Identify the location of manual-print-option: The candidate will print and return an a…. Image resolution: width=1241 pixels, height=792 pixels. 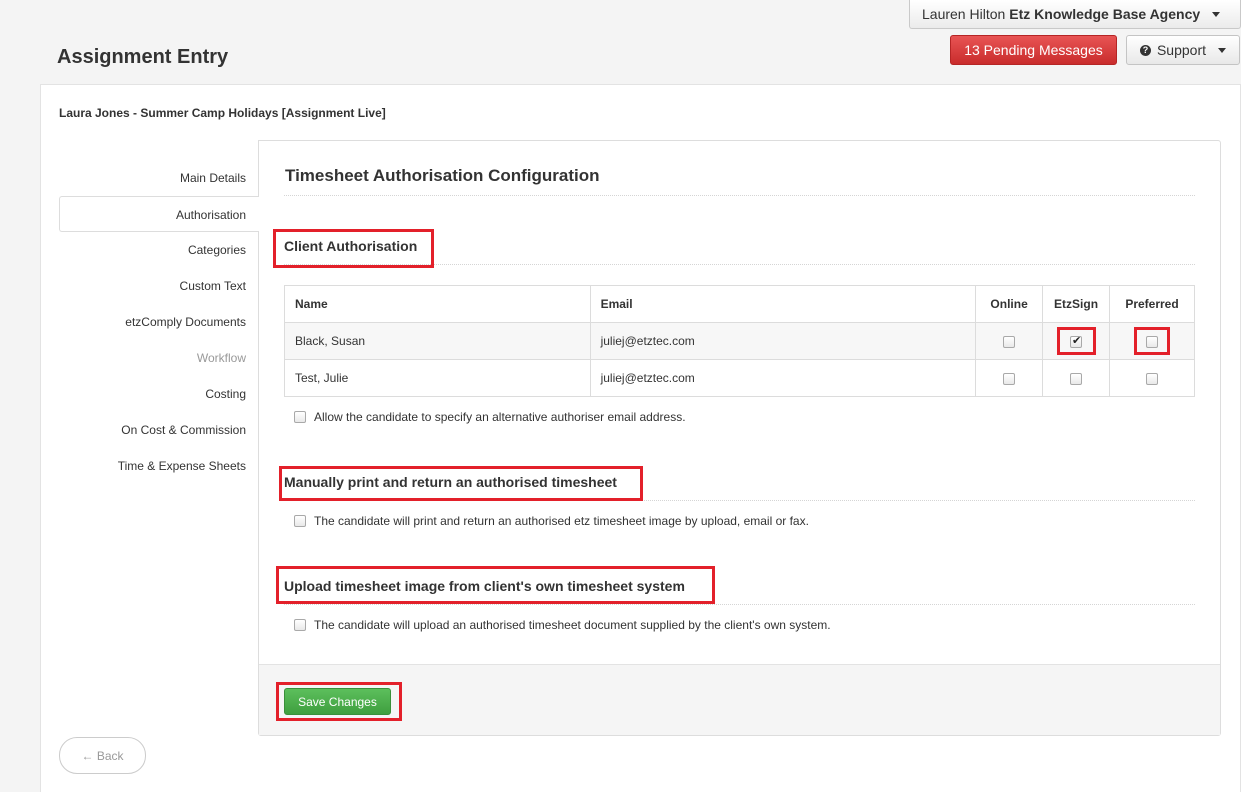
(551, 521).